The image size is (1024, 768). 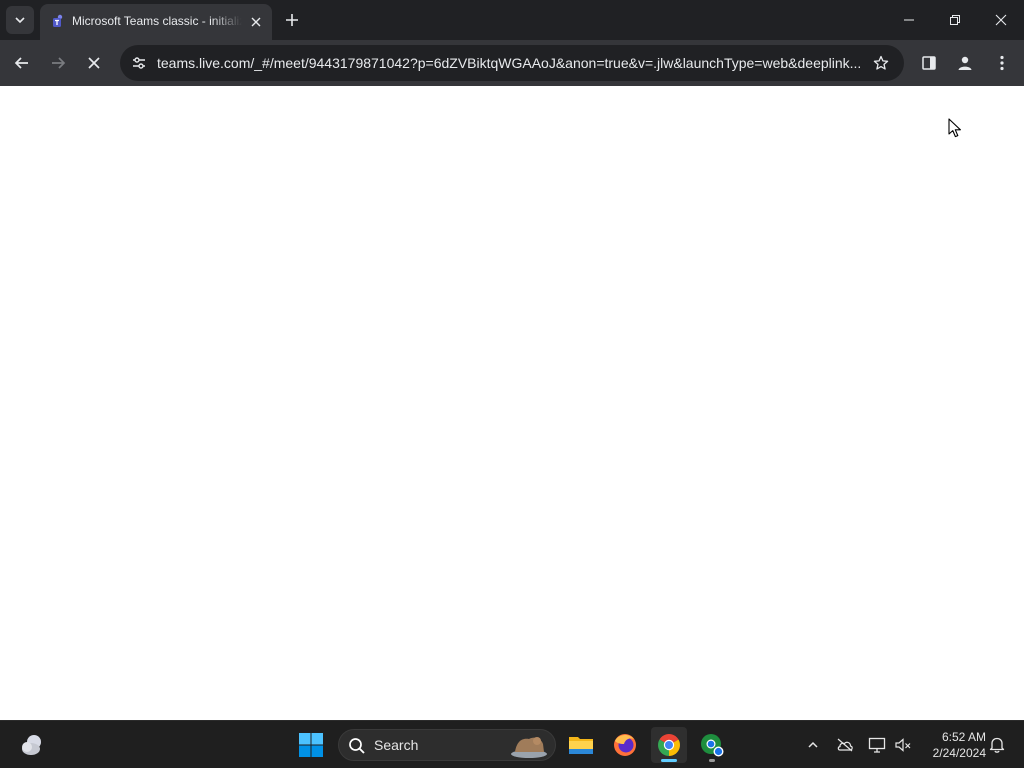 I want to click on stop-loading-button, so click(x=94, y=63).